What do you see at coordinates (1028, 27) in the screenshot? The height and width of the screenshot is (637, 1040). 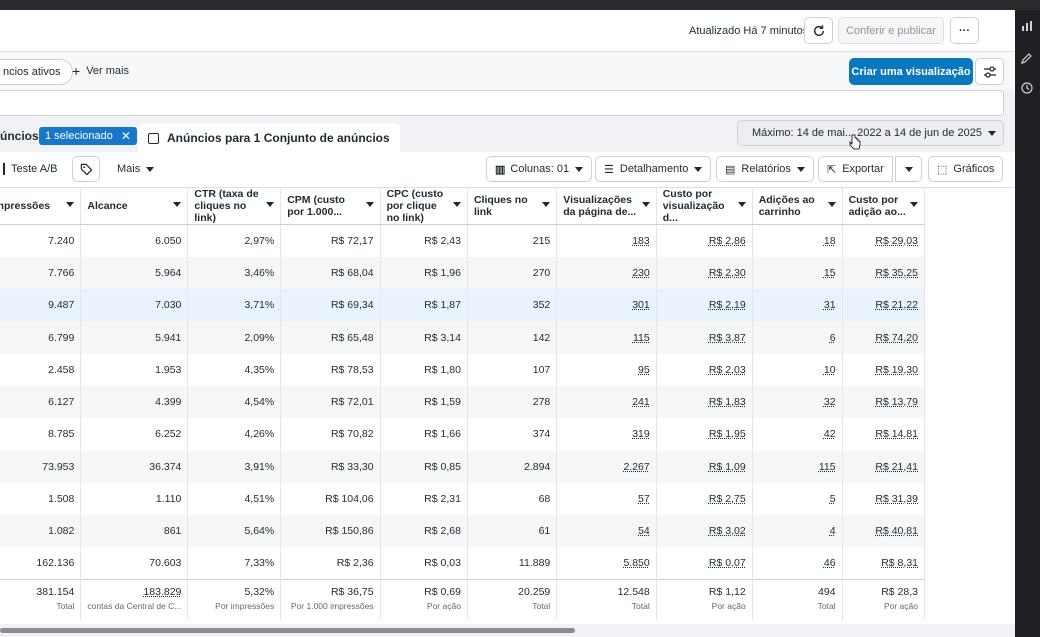 I see `bar-chart-icon` at bounding box center [1028, 27].